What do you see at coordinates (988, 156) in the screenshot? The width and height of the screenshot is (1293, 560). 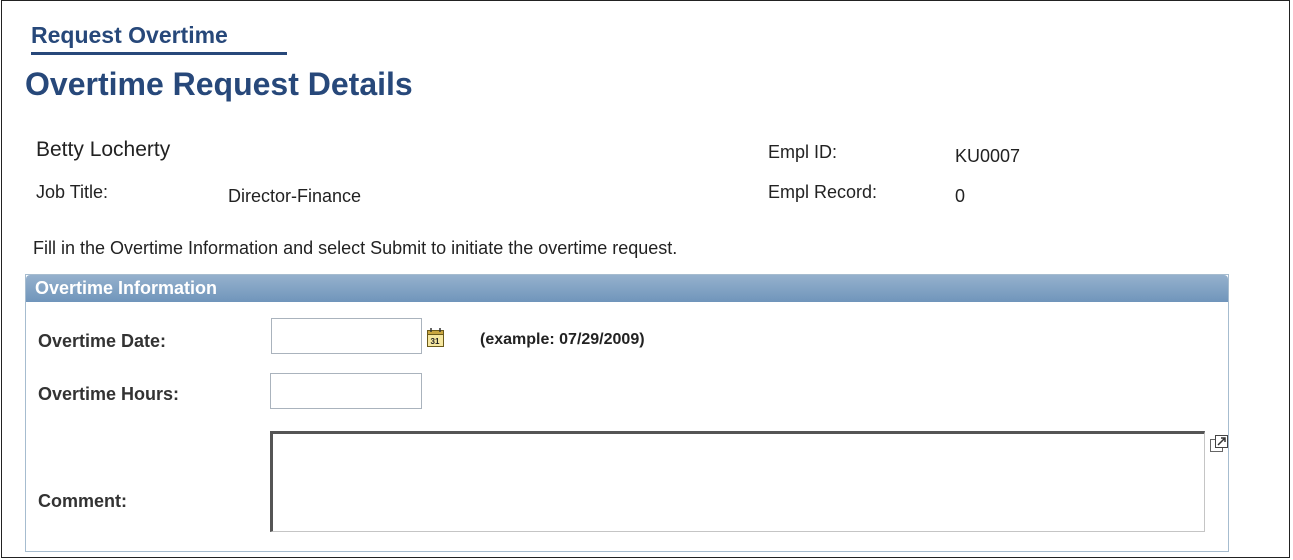 I see `empl-id-value: KU0007` at bounding box center [988, 156].